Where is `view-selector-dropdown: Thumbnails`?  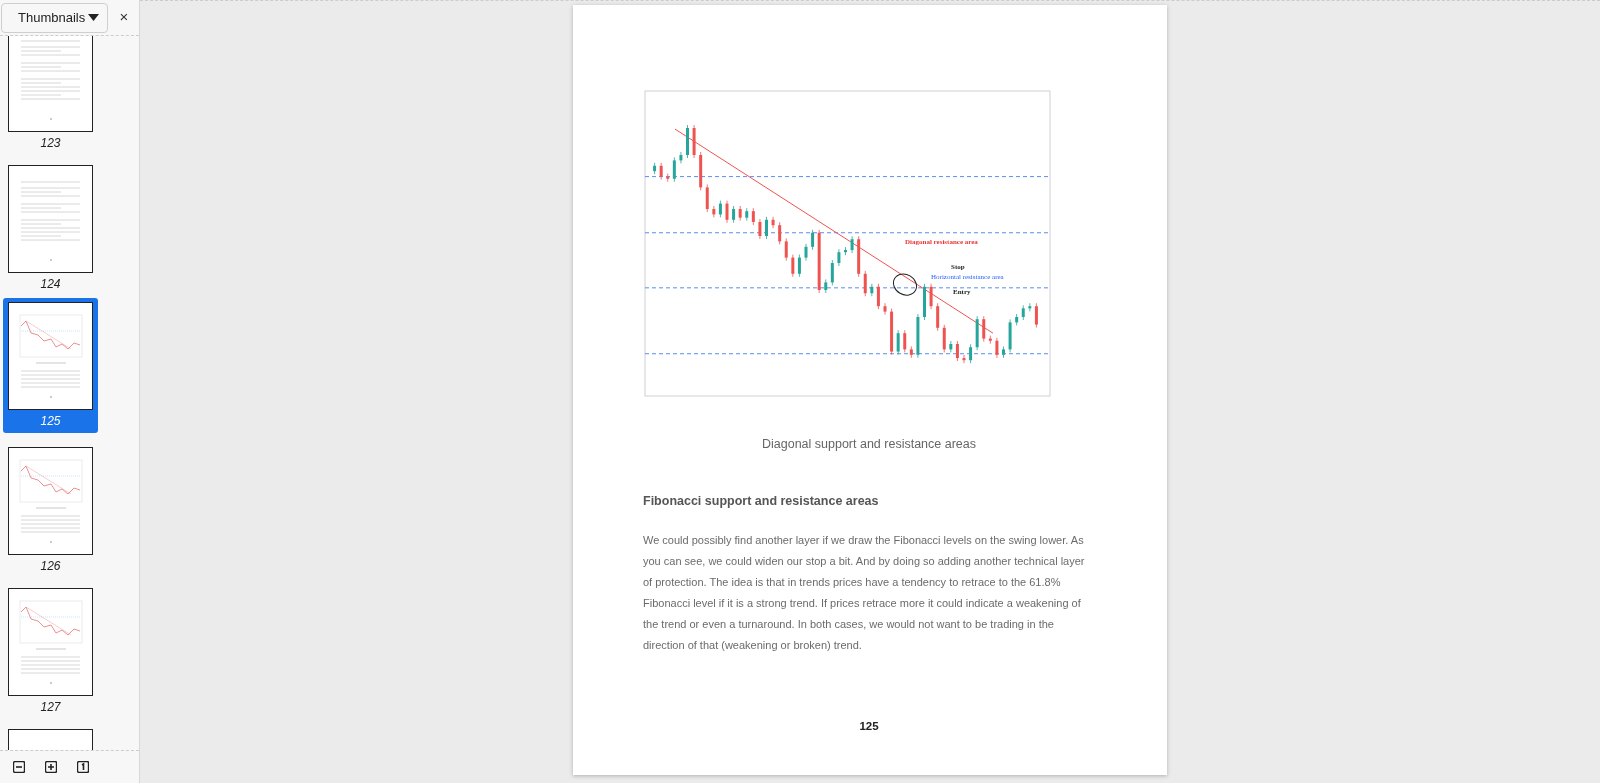
view-selector-dropdown: Thumbnails is located at coordinates (54, 17).